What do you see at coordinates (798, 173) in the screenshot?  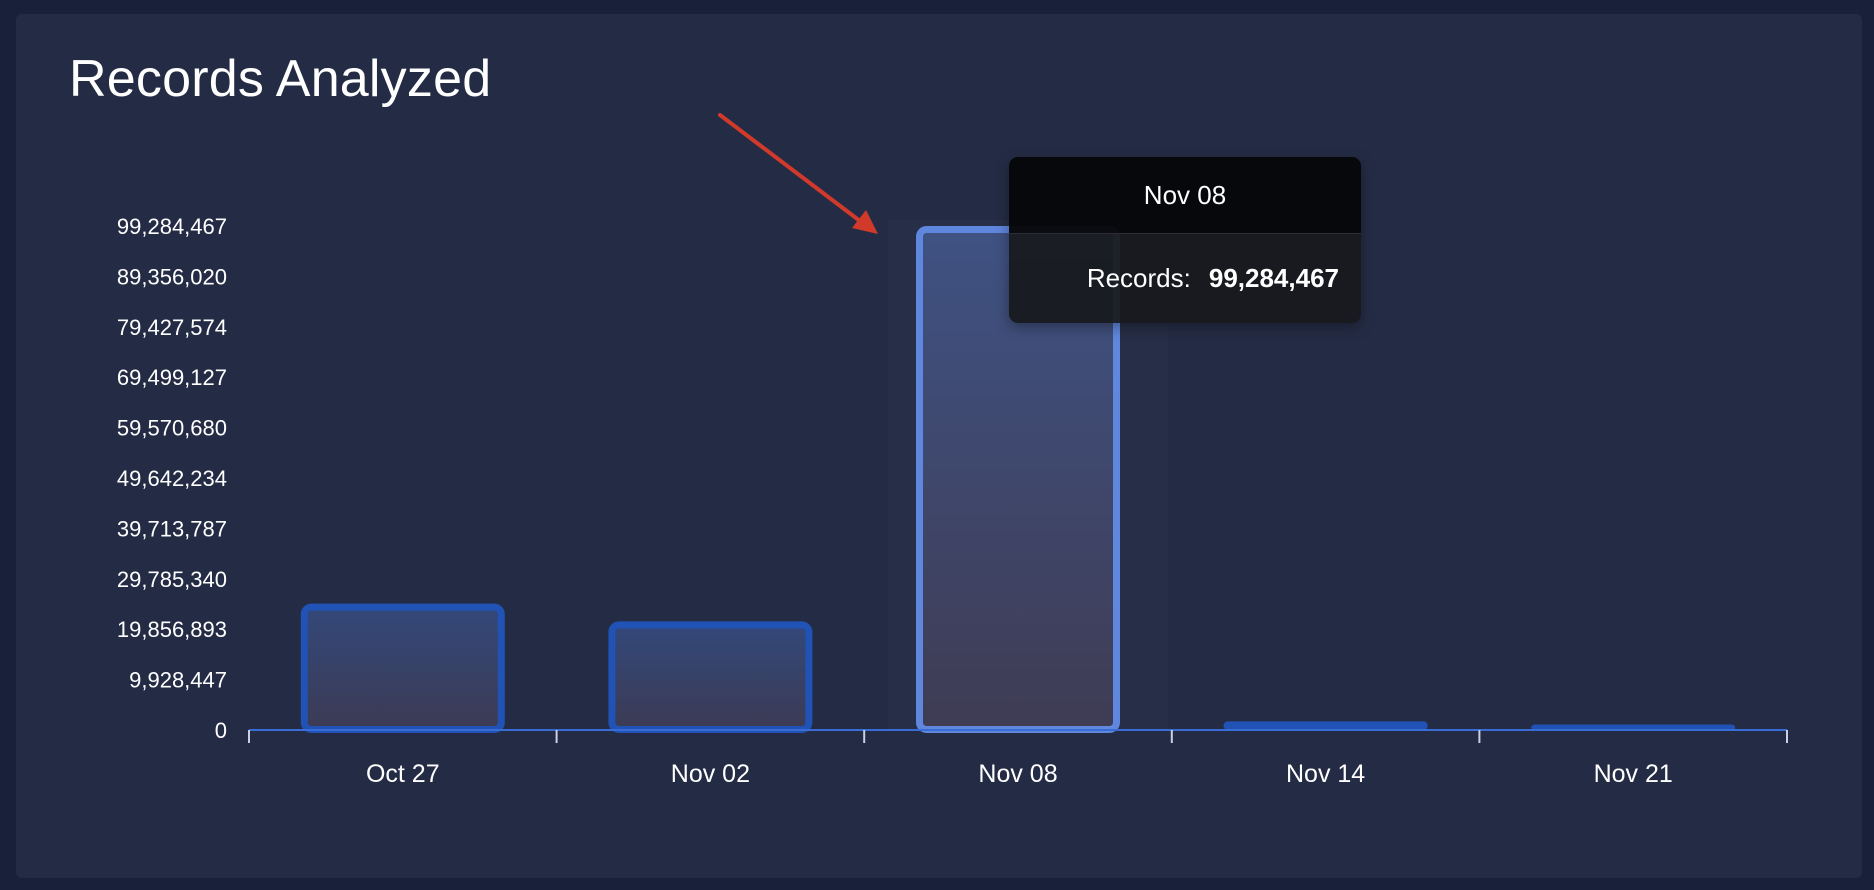 I see `annotation-arrow` at bounding box center [798, 173].